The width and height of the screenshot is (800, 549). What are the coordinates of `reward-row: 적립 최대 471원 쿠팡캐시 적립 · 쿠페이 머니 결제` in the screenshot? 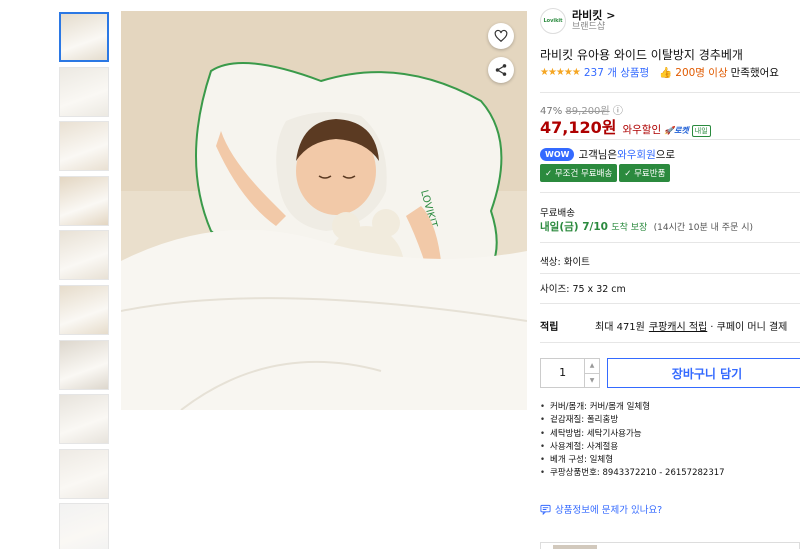 It's located at (663, 325).